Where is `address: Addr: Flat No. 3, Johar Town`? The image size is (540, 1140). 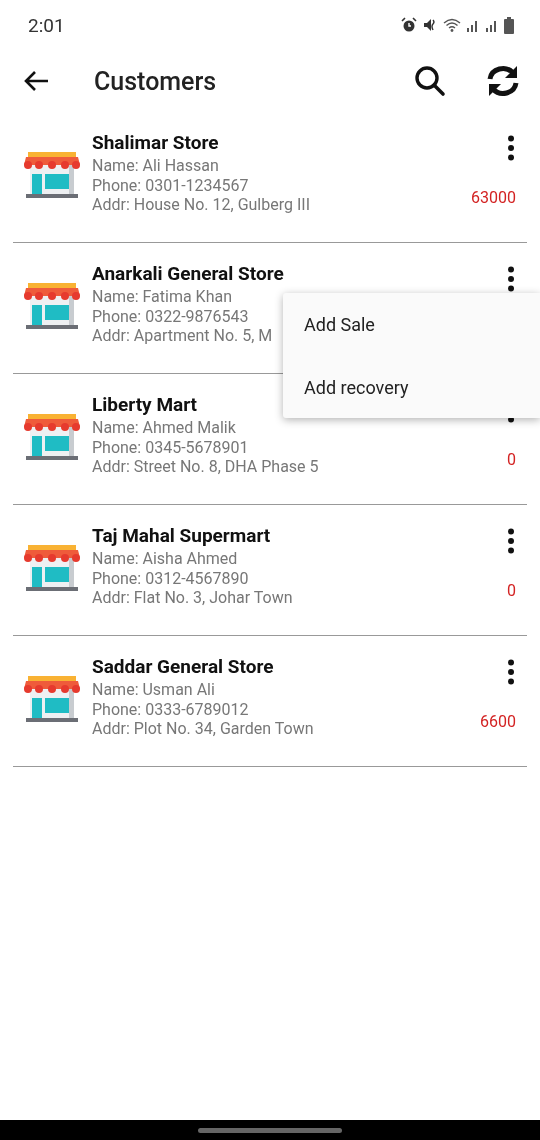
address: Addr: Flat No. 3, Johar Town is located at coordinates (192, 598).